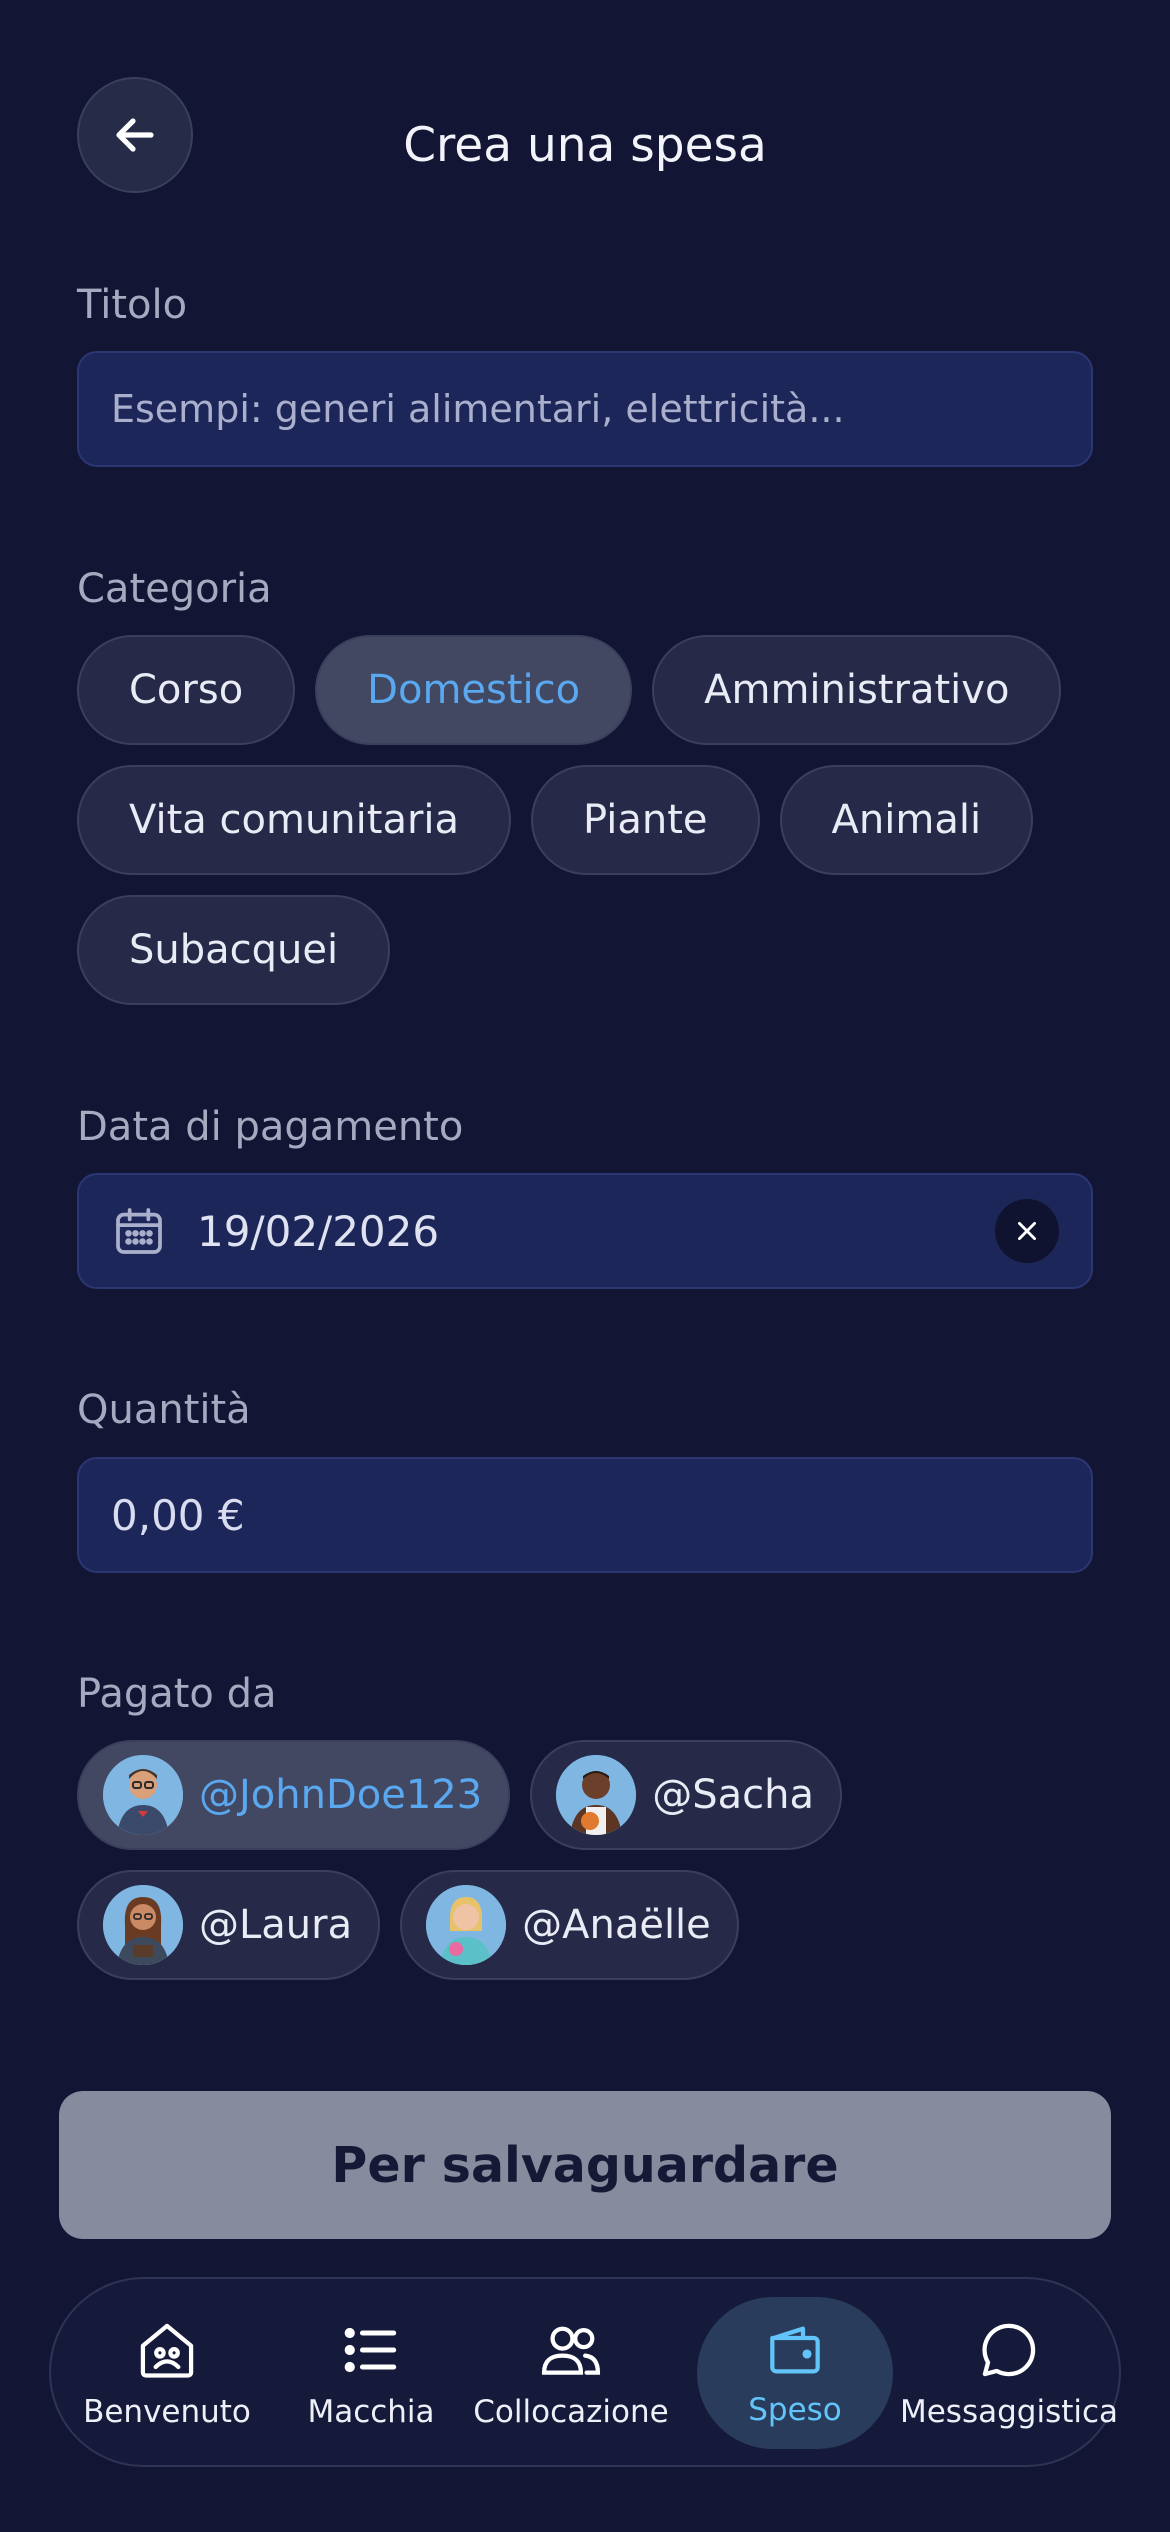 This screenshot has height=2532, width=1170. I want to click on user-chip-label: @Anaëlle, so click(616, 1925).